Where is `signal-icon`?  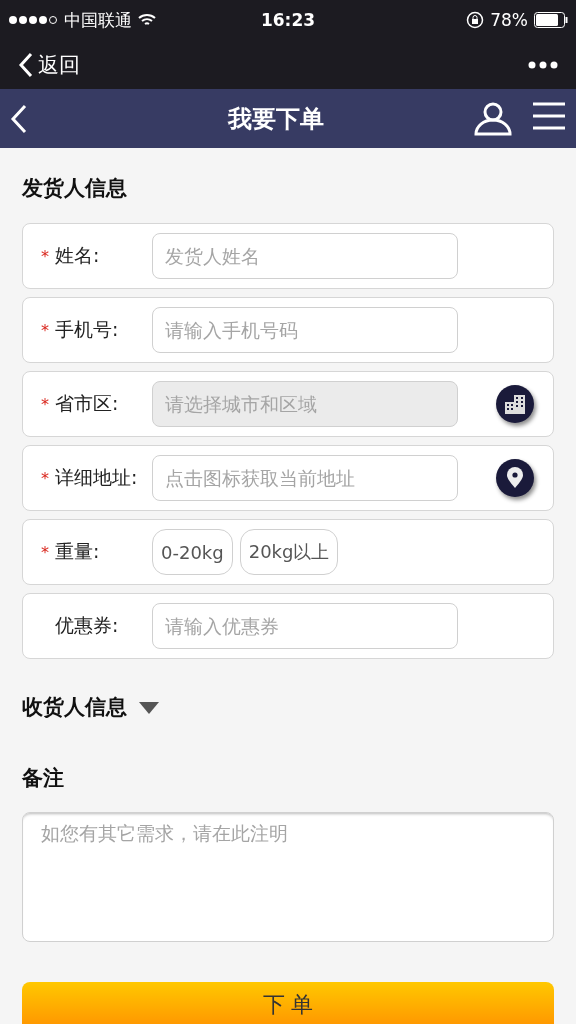
signal-icon is located at coordinates (33, 20).